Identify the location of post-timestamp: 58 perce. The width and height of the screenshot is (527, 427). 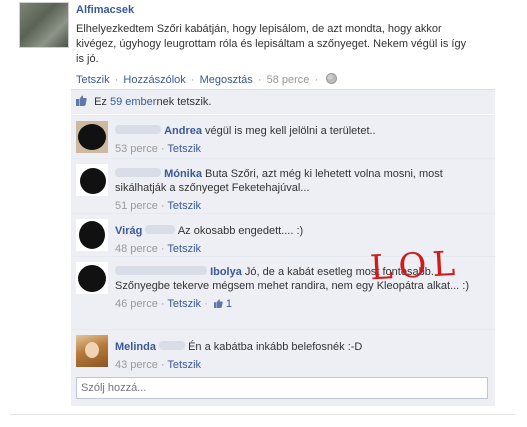
(288, 80).